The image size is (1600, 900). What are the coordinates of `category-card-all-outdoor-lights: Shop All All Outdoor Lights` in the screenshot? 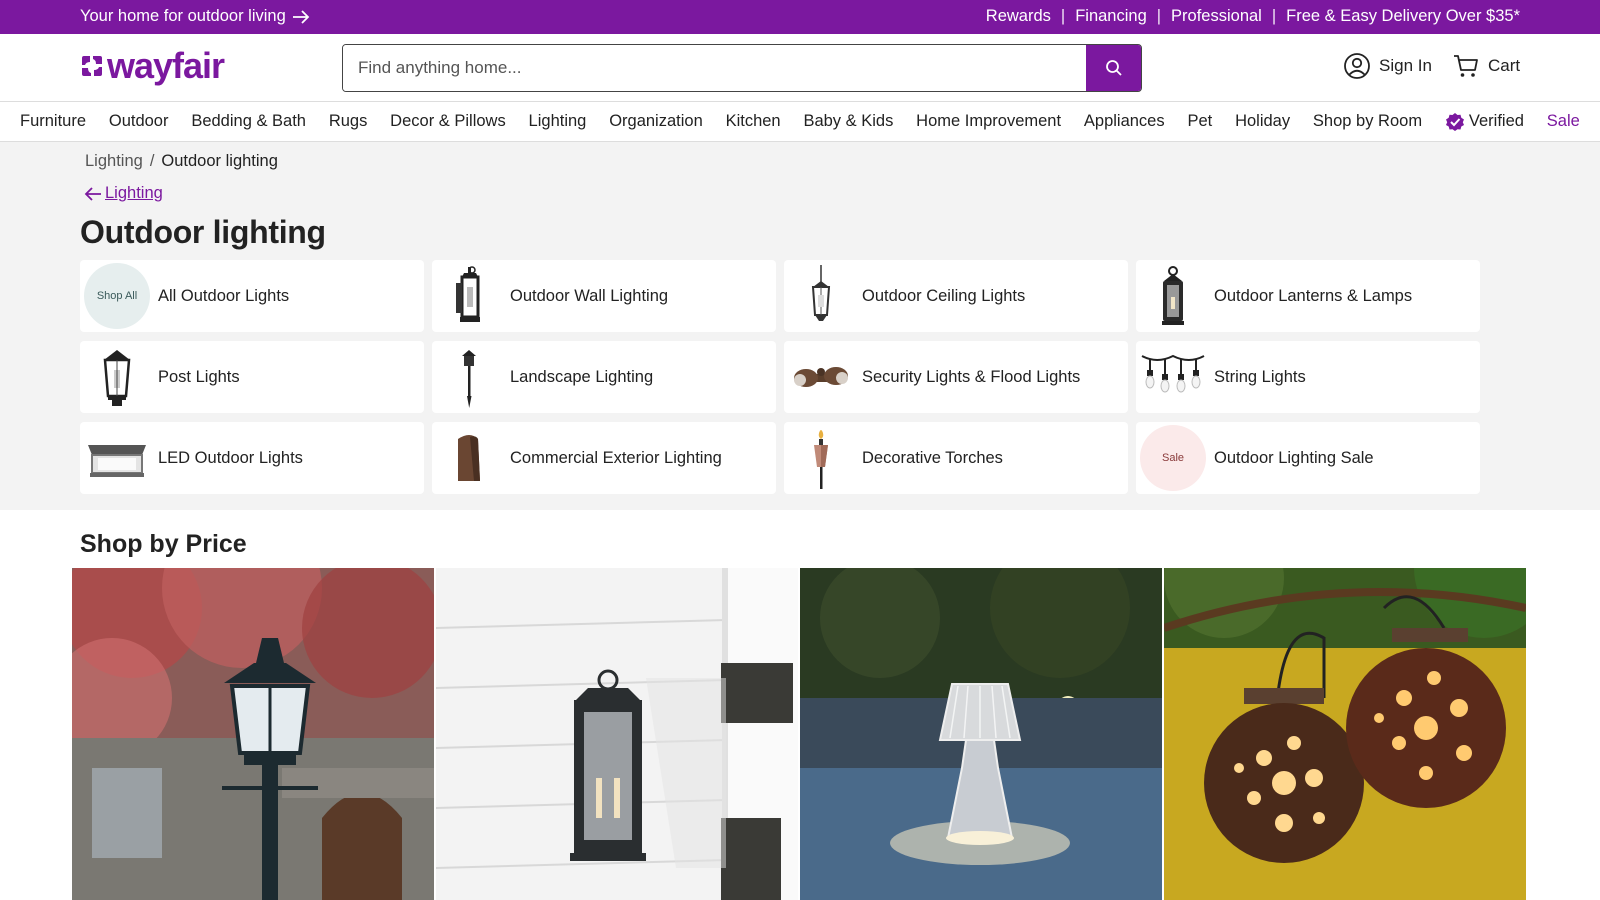 It's located at (252, 296).